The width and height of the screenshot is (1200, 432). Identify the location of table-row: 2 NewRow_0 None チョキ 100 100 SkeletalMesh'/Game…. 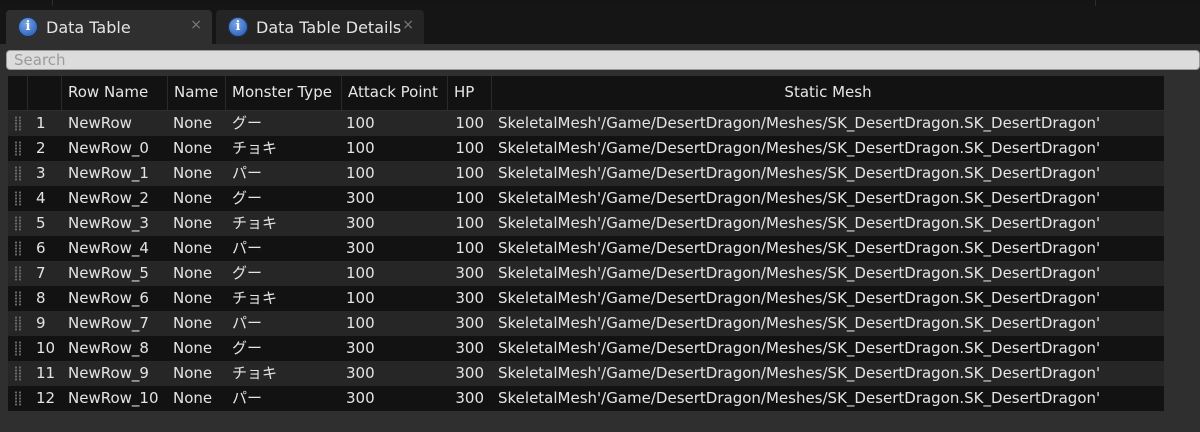
(586, 148).